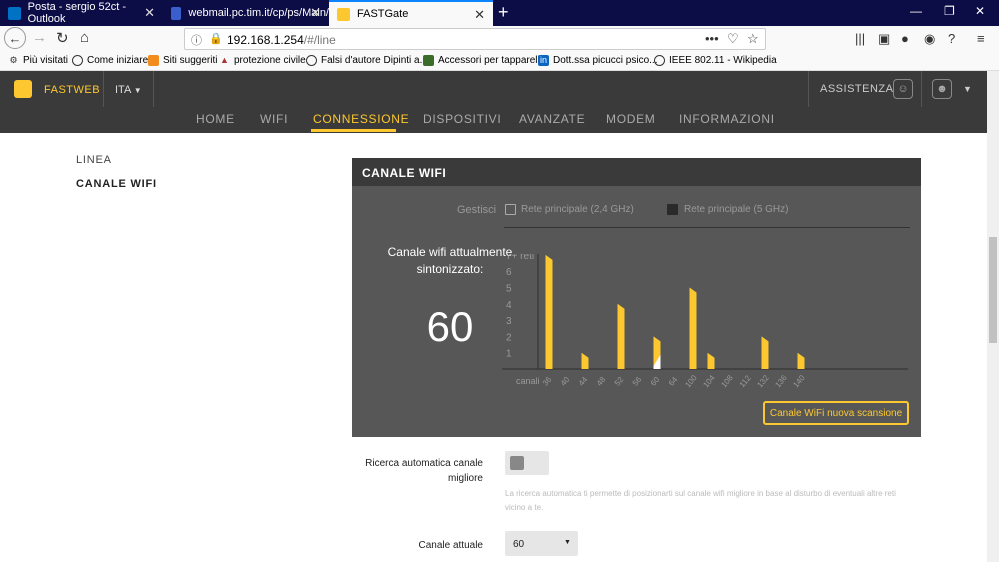  I want to click on nav-modem: MODEM, so click(631, 119).